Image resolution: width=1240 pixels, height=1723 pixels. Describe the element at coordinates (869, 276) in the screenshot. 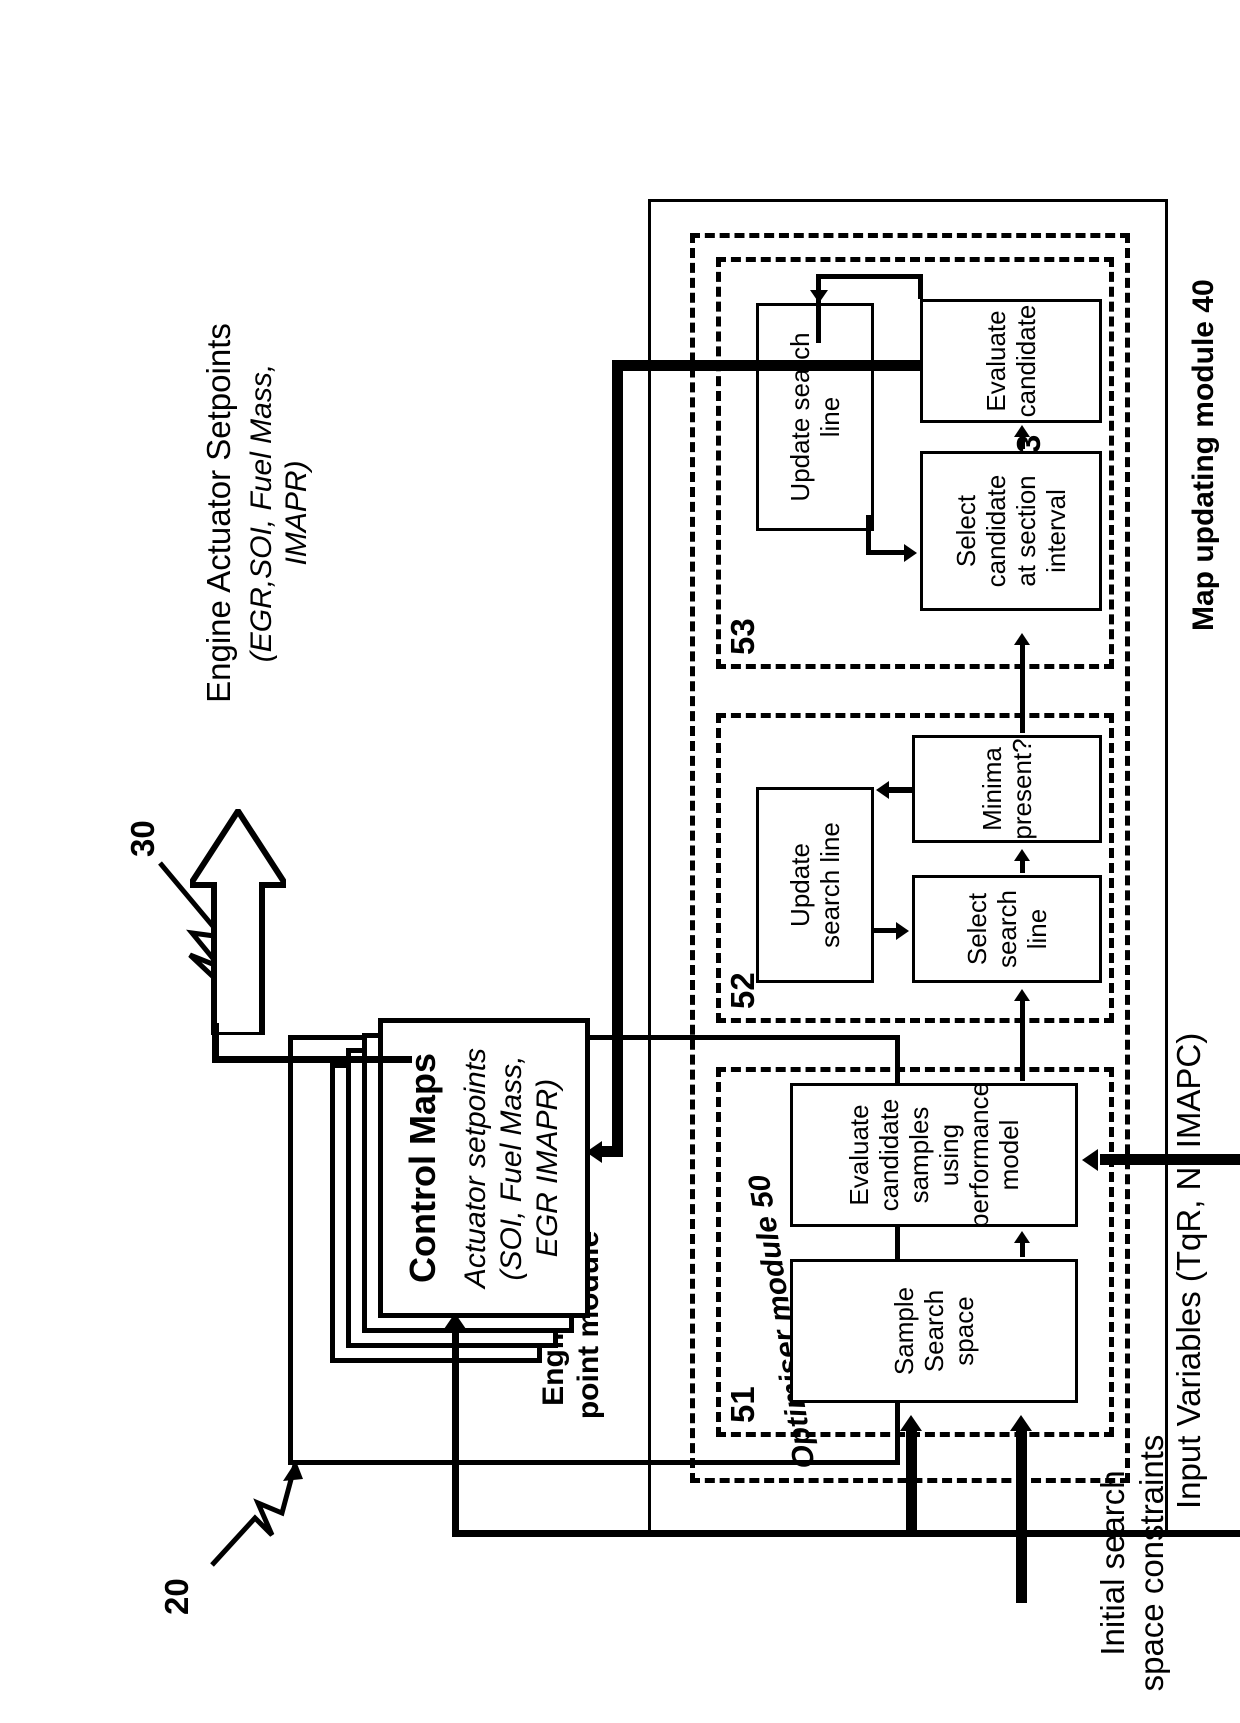

I see `stage-53-evaluate-to-update-v` at that location.